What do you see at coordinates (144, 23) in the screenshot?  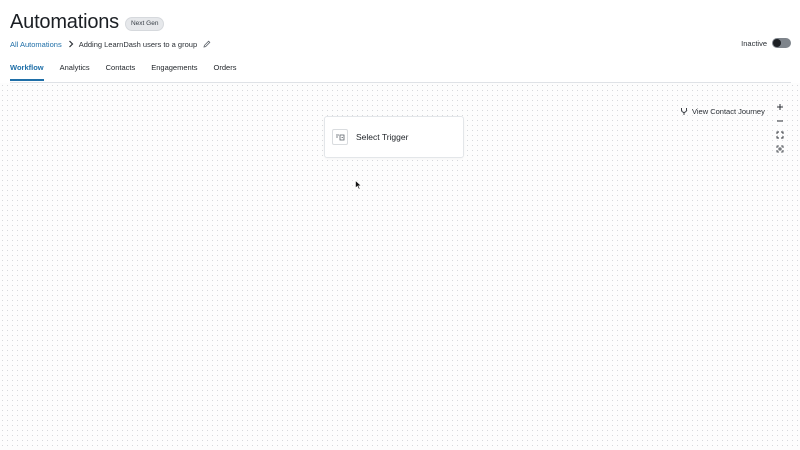 I see `next-gen-badge: Next Gen` at bounding box center [144, 23].